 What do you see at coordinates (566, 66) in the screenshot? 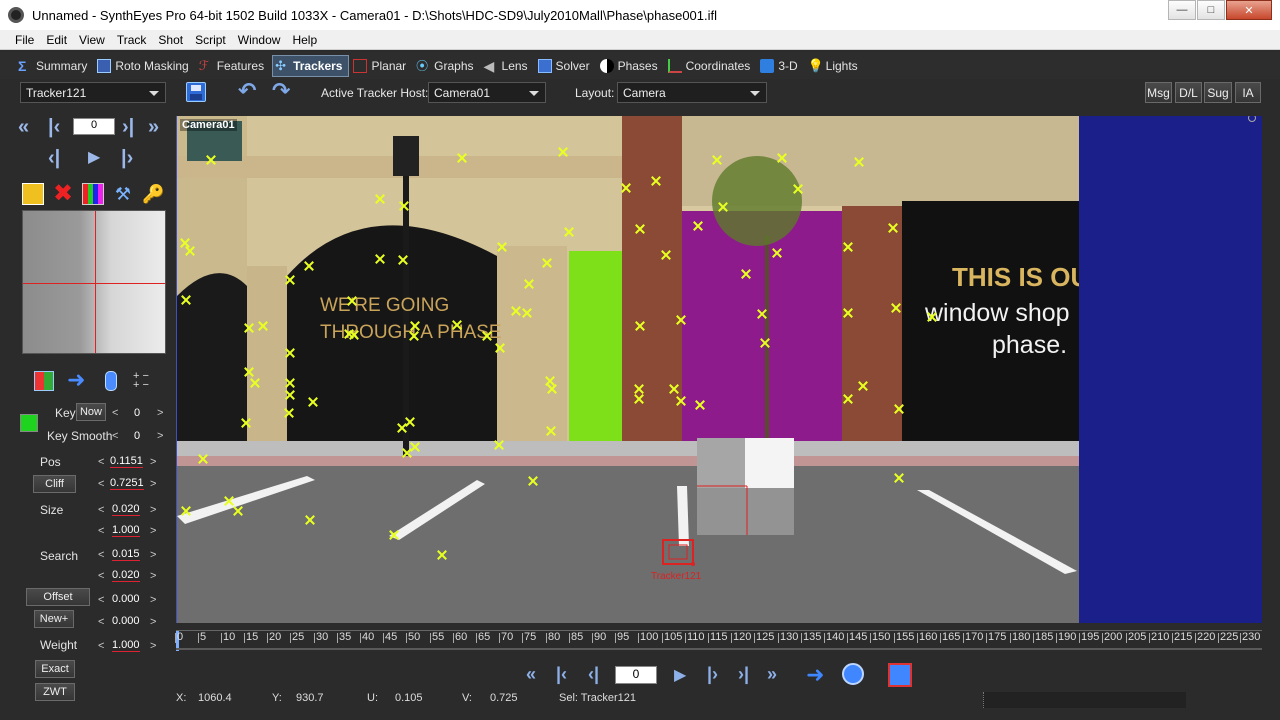
I see `room-tab-solver: Solver` at bounding box center [566, 66].